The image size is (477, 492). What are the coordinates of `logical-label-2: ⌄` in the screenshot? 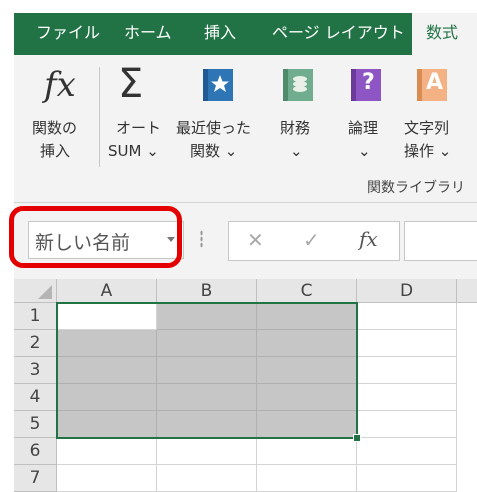 It's located at (364, 151).